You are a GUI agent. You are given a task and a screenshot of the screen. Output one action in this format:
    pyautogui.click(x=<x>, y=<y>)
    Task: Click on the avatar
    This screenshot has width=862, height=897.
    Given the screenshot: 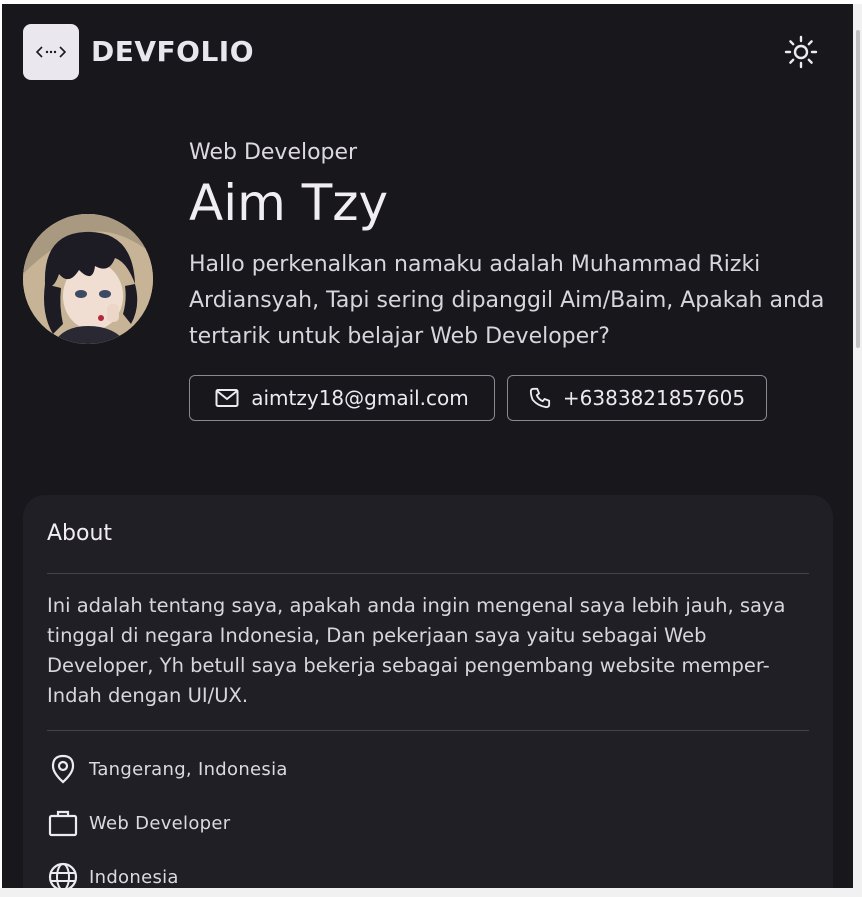 What is the action you would take?
    pyautogui.click(x=88, y=279)
    